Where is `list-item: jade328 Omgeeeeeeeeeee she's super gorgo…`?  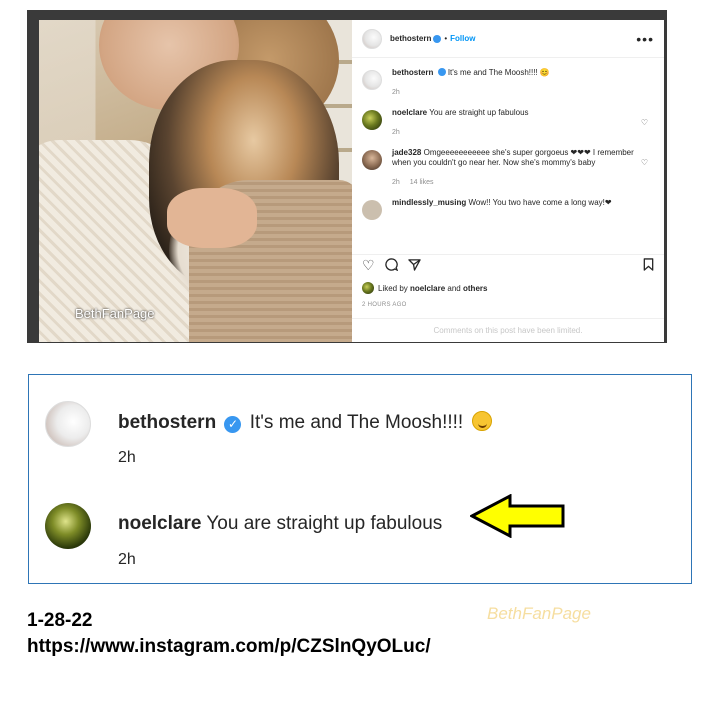 list-item: jade328 Omgeeeeeeeeeee she's super gorgo… is located at coordinates (508, 168).